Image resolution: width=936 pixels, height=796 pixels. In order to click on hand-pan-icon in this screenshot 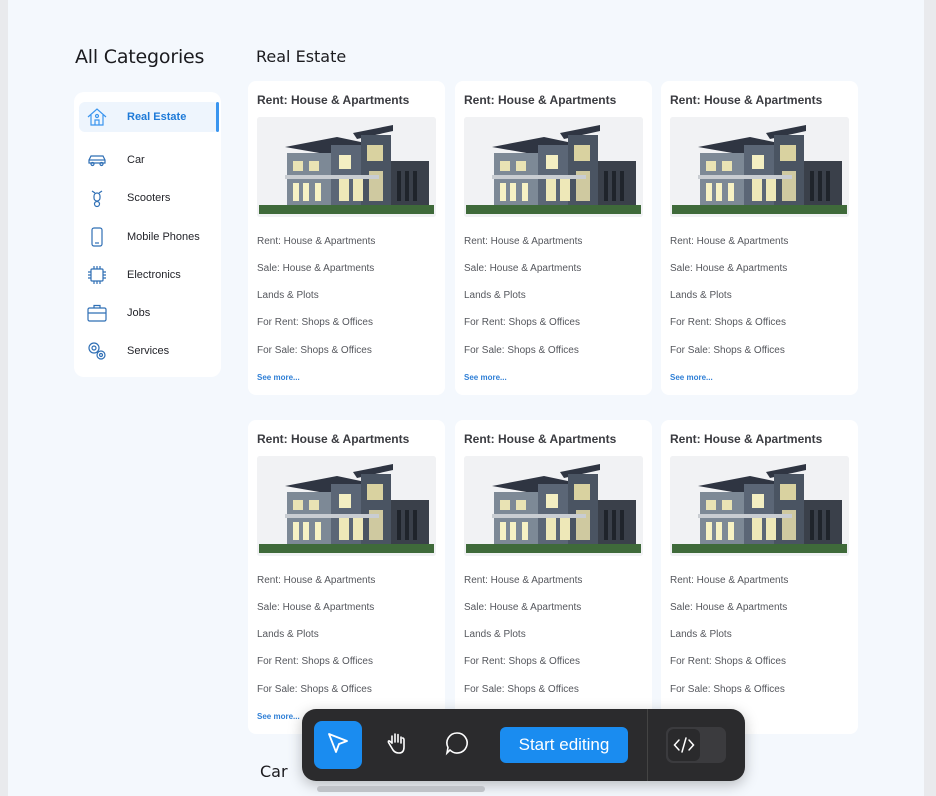, I will do `click(397, 745)`.